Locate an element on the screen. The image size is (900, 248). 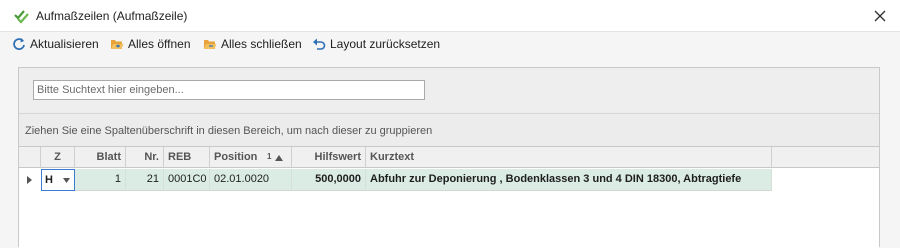
chevron-down-icon is located at coordinates (66, 180).